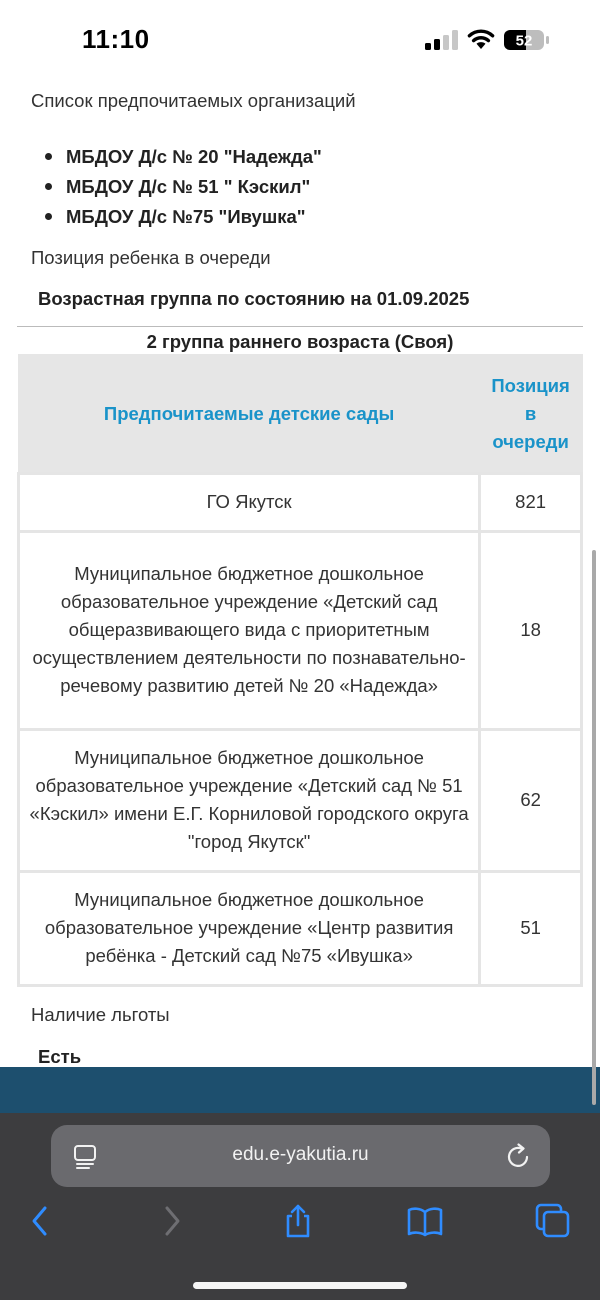 The width and height of the screenshot is (600, 1300). What do you see at coordinates (100, 1014) in the screenshot?
I see `benefit-label: Наличие льготы` at bounding box center [100, 1014].